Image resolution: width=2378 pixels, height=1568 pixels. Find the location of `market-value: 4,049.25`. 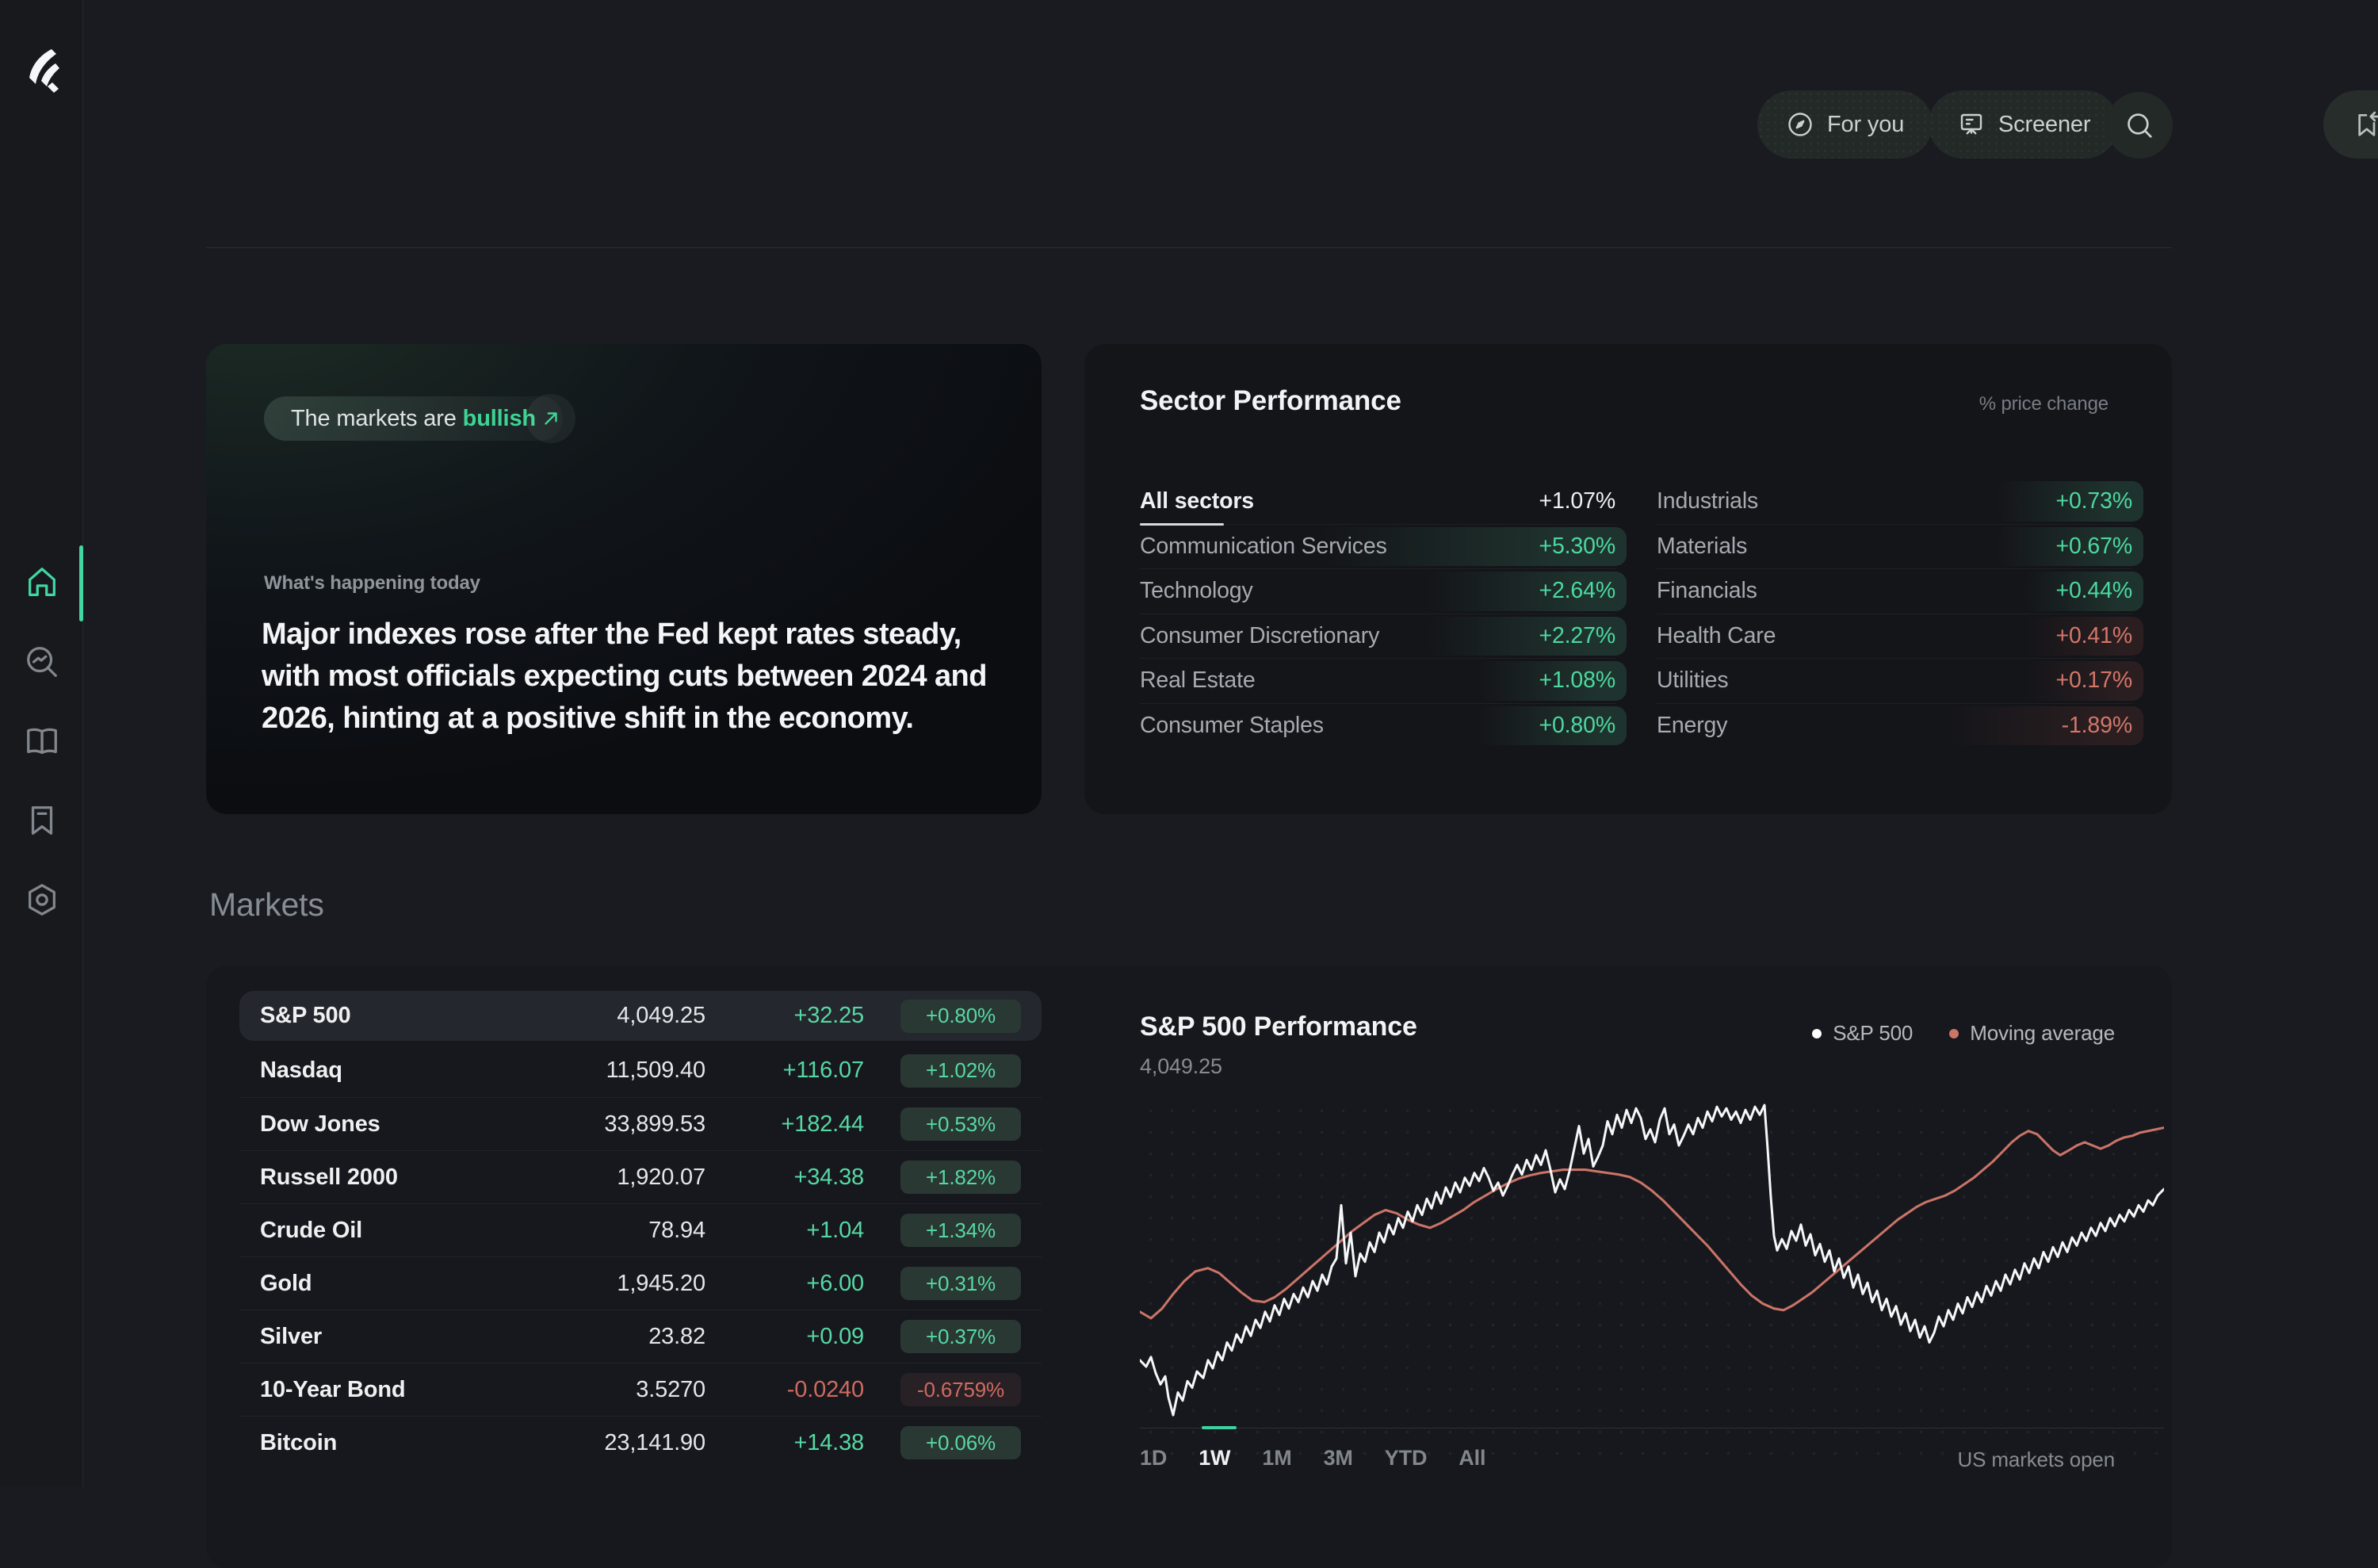

market-value: 4,049.25 is located at coordinates (661, 1015).